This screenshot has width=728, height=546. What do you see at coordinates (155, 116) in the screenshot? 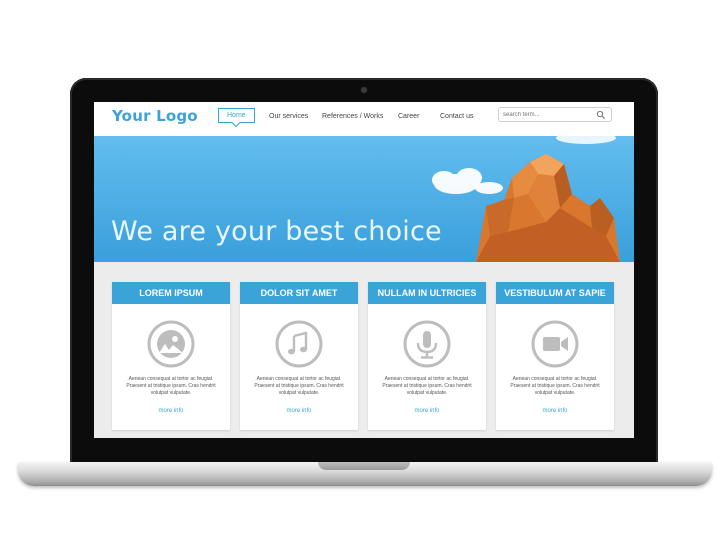
I see `site-logo: Your Logo` at bounding box center [155, 116].